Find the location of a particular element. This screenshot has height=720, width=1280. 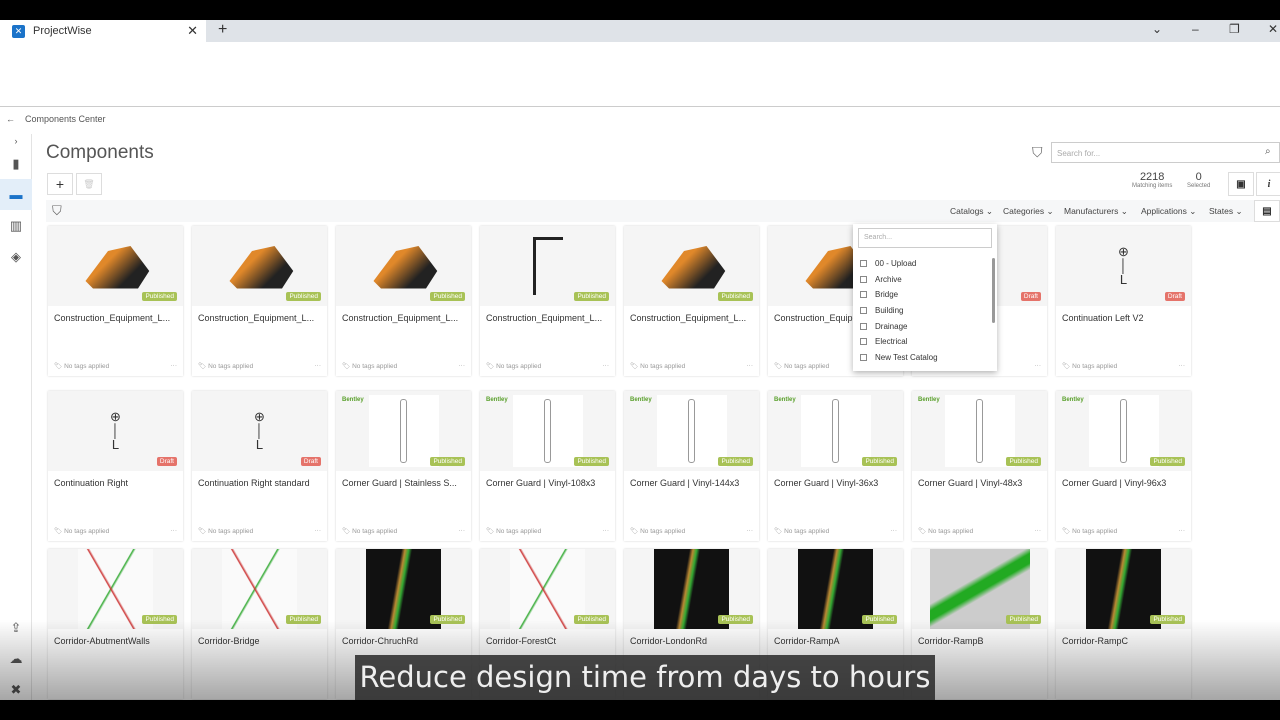

delete-button: 🗑 is located at coordinates (89, 184).